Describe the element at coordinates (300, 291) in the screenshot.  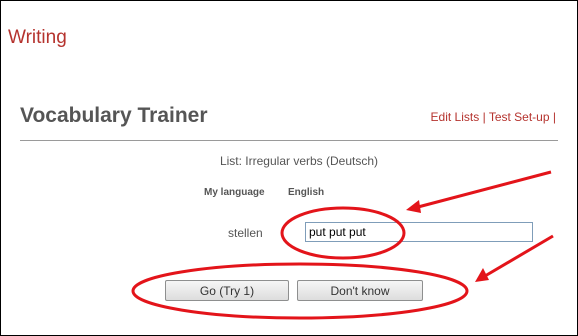
I see `buttons-highlight-ellipse` at that location.